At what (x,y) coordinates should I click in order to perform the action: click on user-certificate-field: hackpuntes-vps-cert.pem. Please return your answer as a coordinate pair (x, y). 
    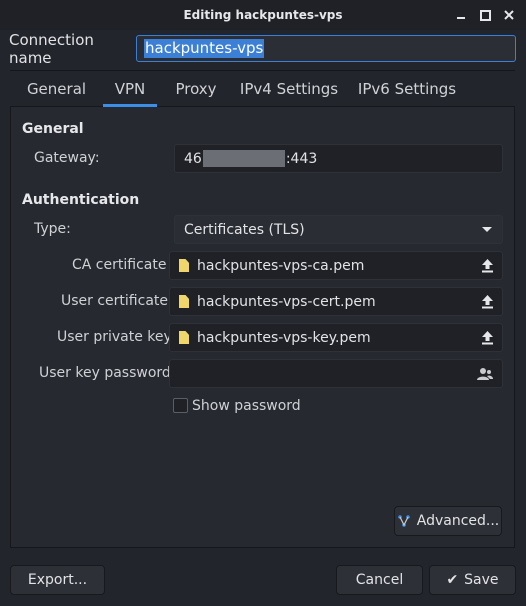
    Looking at the image, I should click on (336, 301).